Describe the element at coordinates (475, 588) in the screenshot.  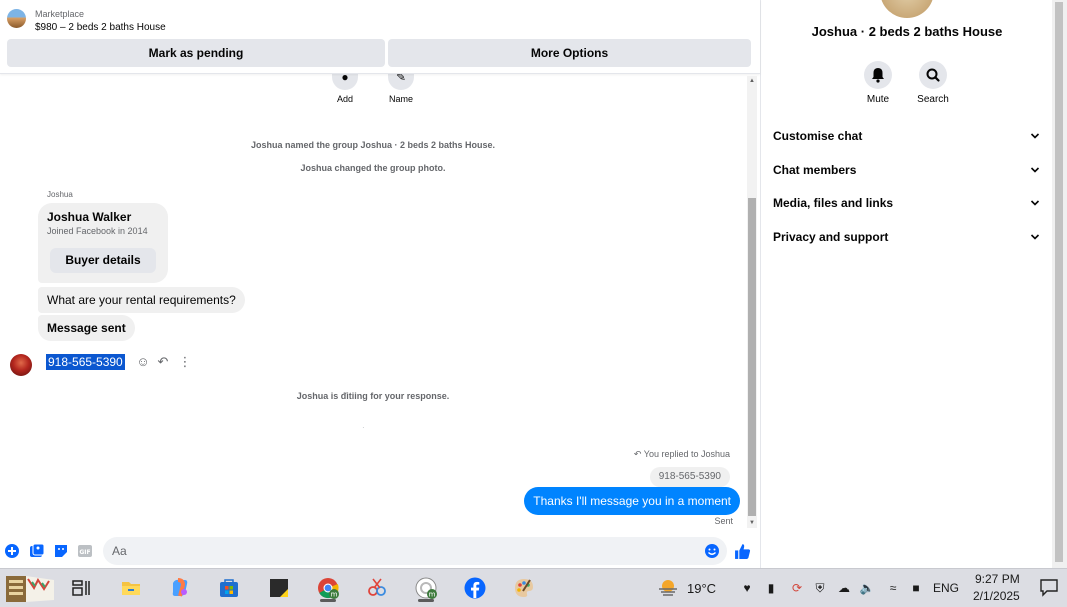
I see `facebook-icon` at that location.